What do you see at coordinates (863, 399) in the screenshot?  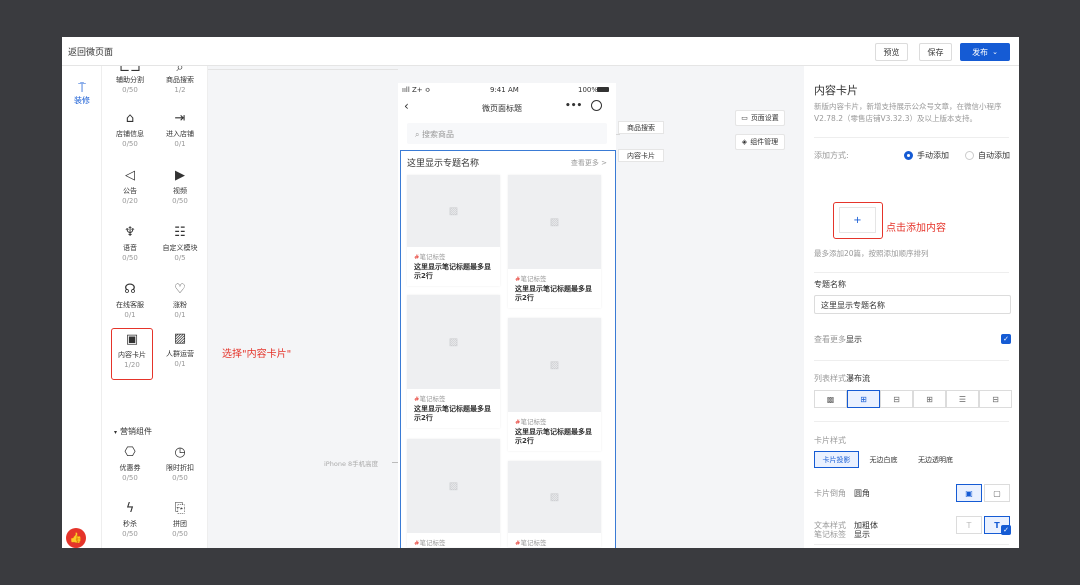 I see `list-style-waterfall: ⊞` at bounding box center [863, 399].